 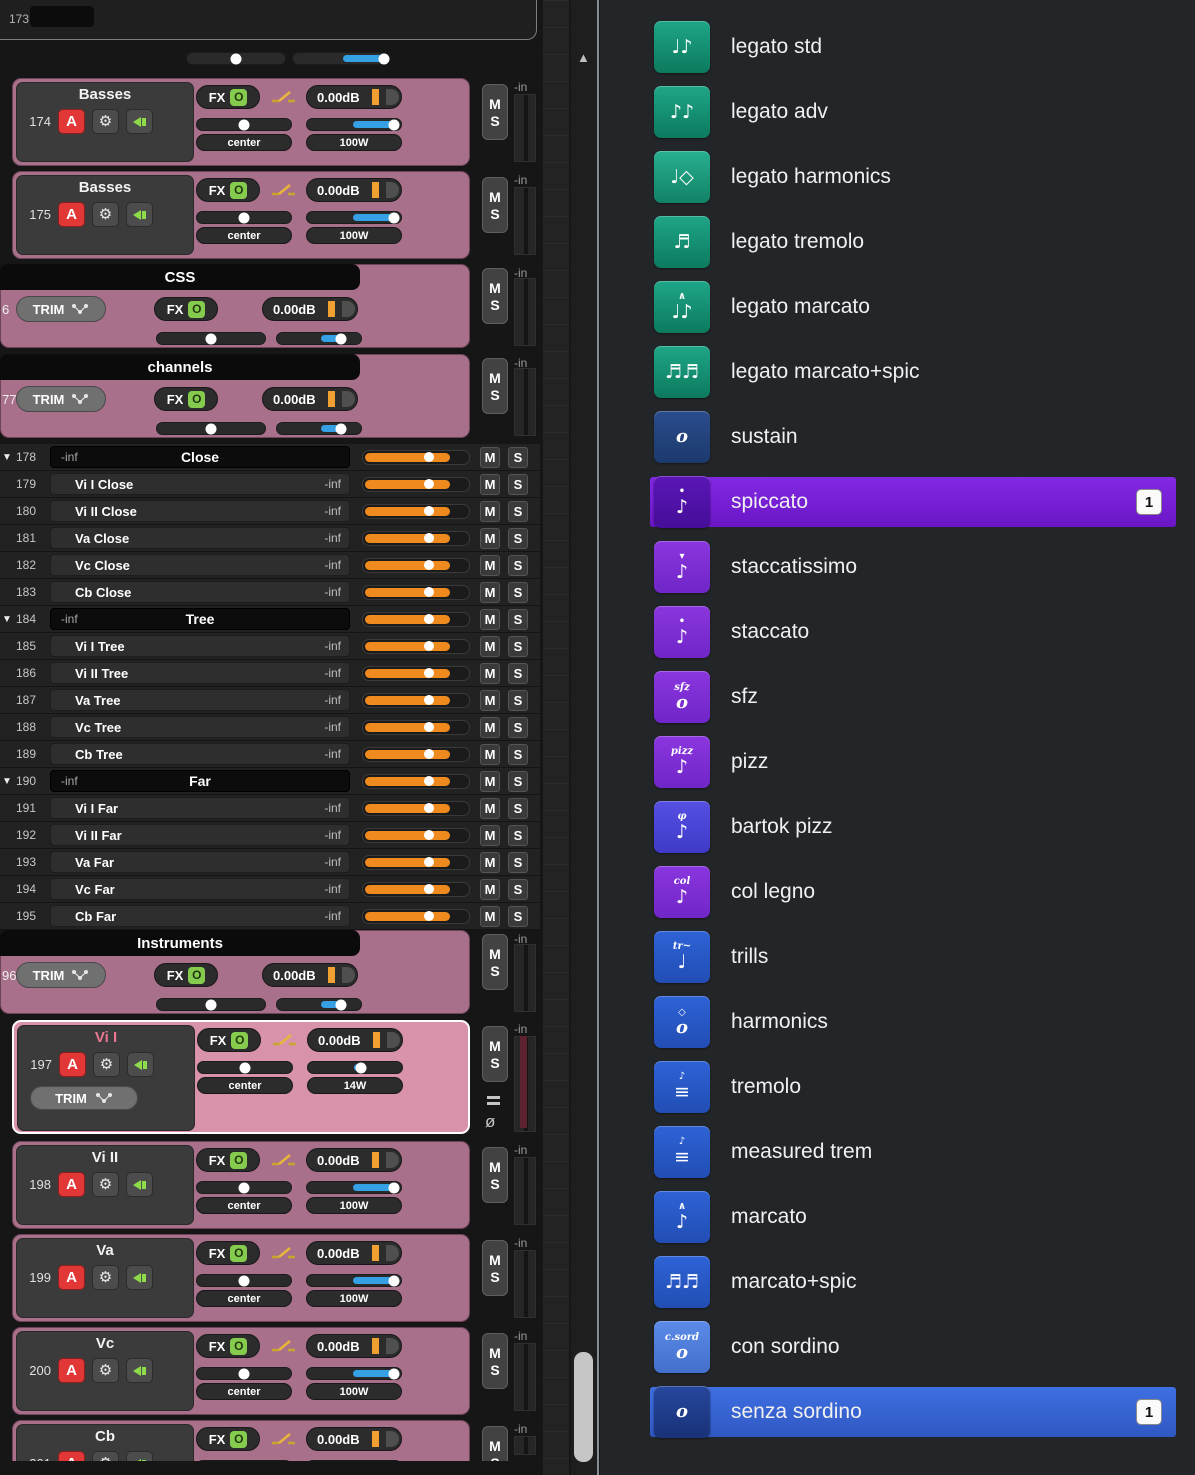 What do you see at coordinates (913, 307) in the screenshot?
I see `articulation-row: ∧ ♩♪ legato marcato` at bounding box center [913, 307].